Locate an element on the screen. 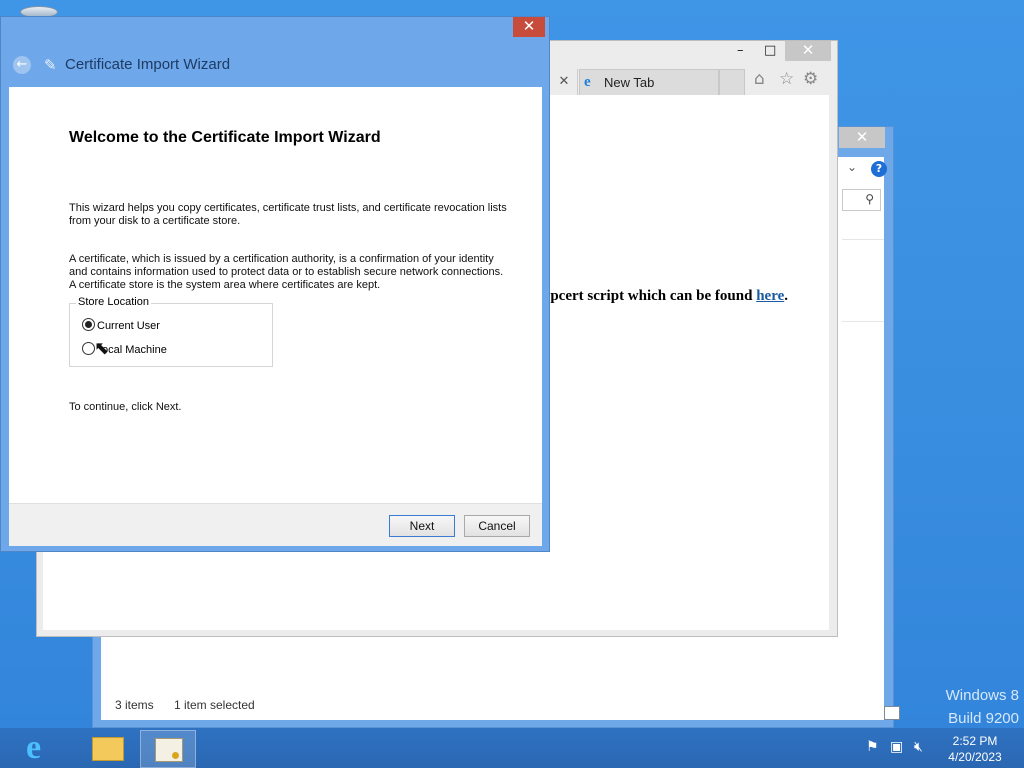  tab-new-tab: e New Tab is located at coordinates (649, 83).